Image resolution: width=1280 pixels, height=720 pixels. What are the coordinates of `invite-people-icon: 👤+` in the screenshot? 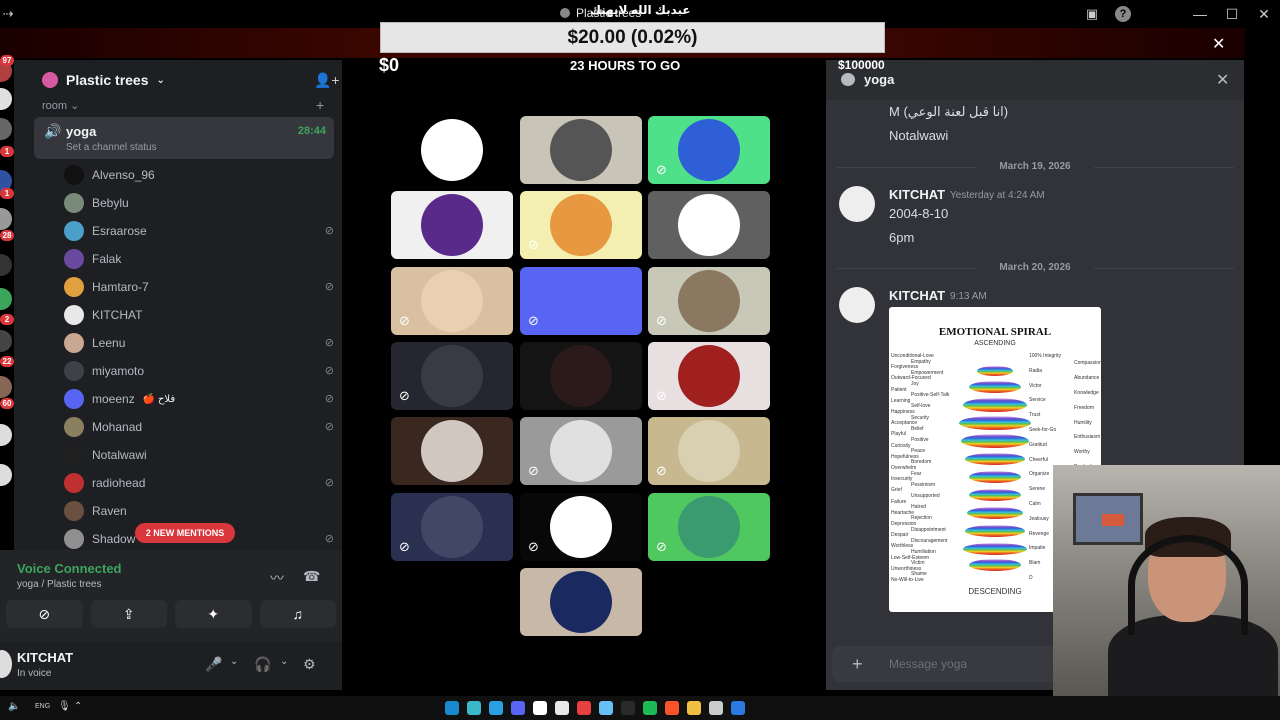 It's located at (327, 80).